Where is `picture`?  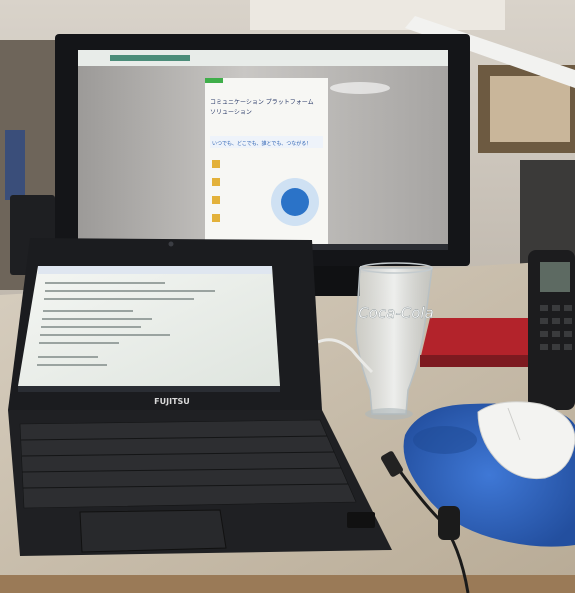 picture is located at coordinates (530, 109).